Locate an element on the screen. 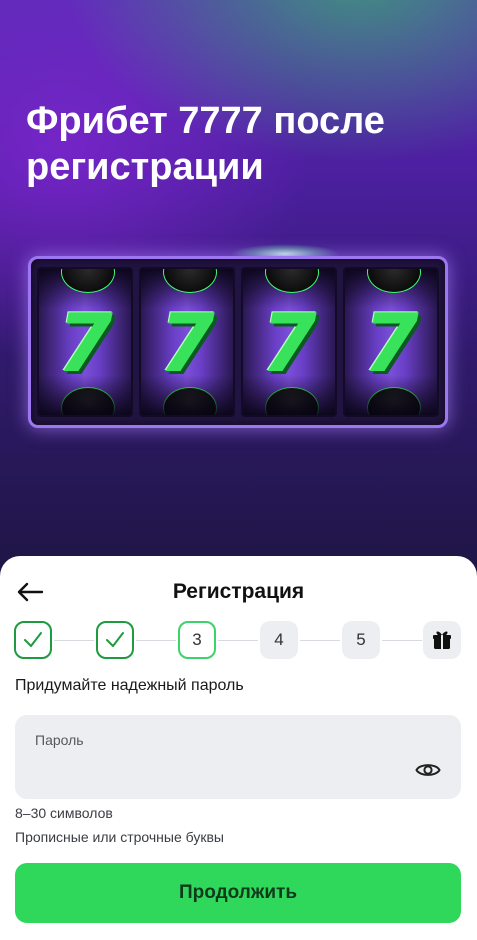 The image size is (477, 940). promo-title: Фрибет 7777 после регистрации is located at coordinates (205, 144).